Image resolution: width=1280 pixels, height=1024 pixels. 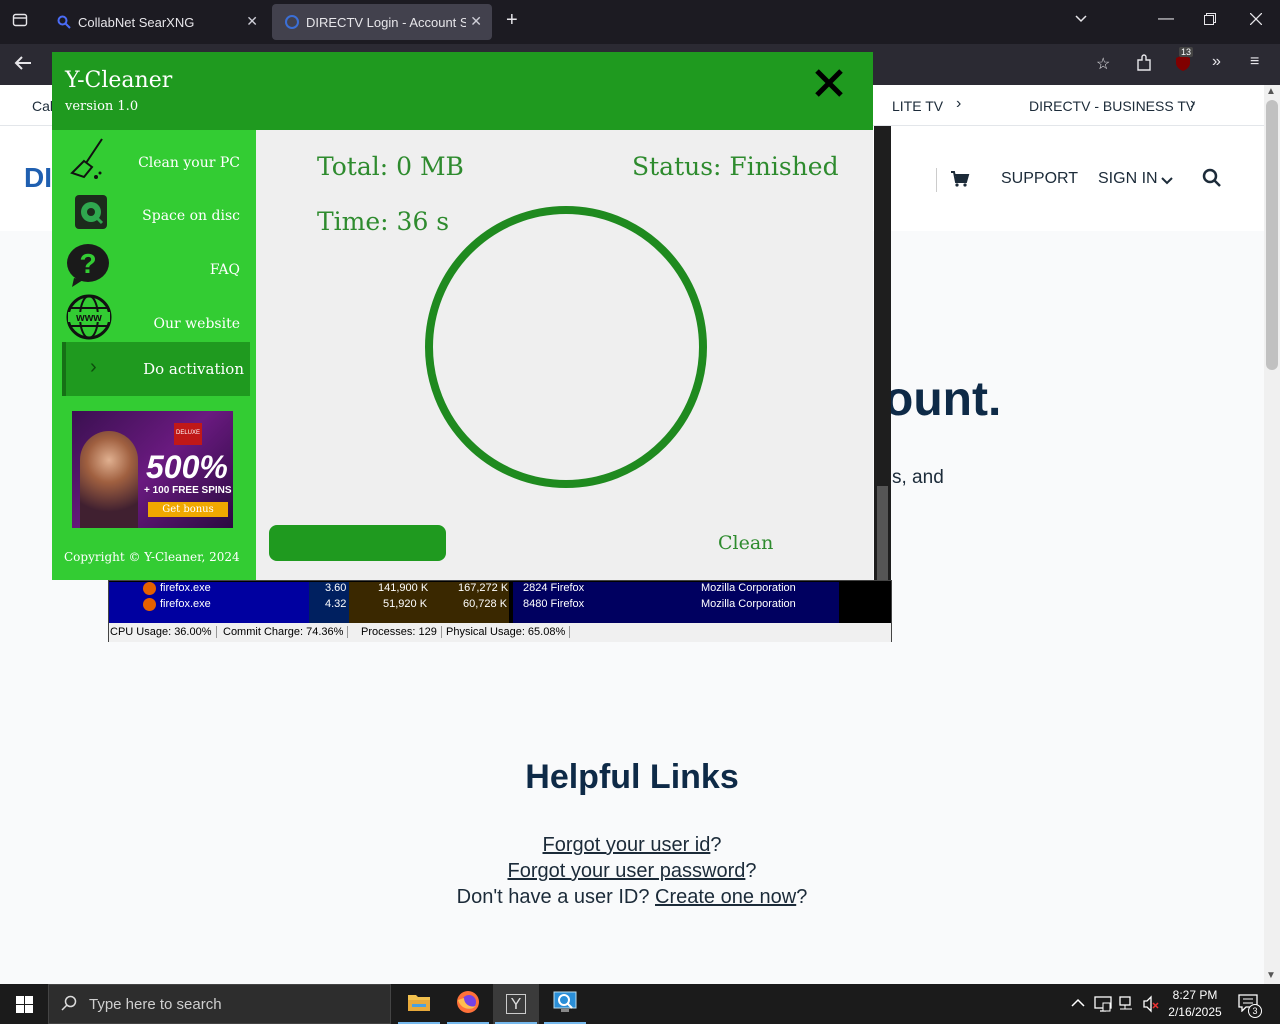 What do you see at coordinates (189, 163) in the screenshot?
I see `sidebar-label: Clean your PC` at bounding box center [189, 163].